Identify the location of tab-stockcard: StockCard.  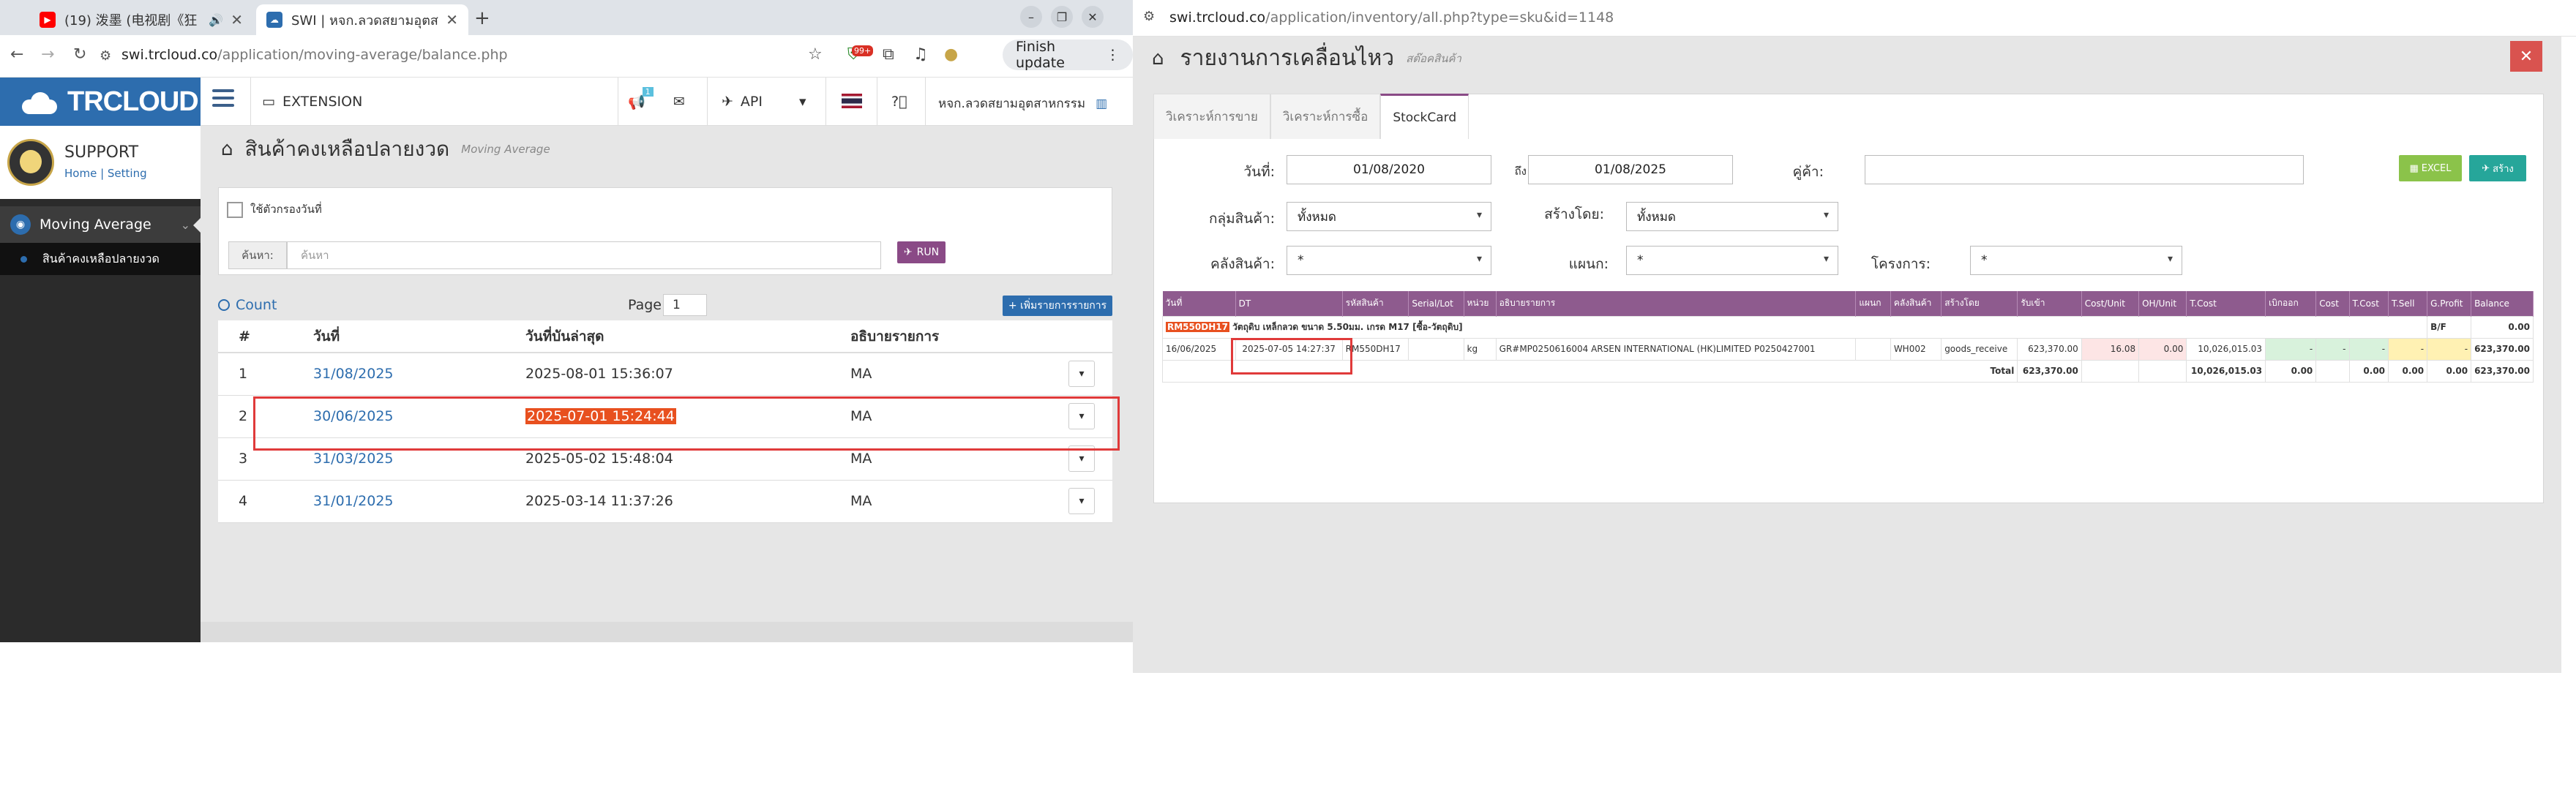
(1424, 116).